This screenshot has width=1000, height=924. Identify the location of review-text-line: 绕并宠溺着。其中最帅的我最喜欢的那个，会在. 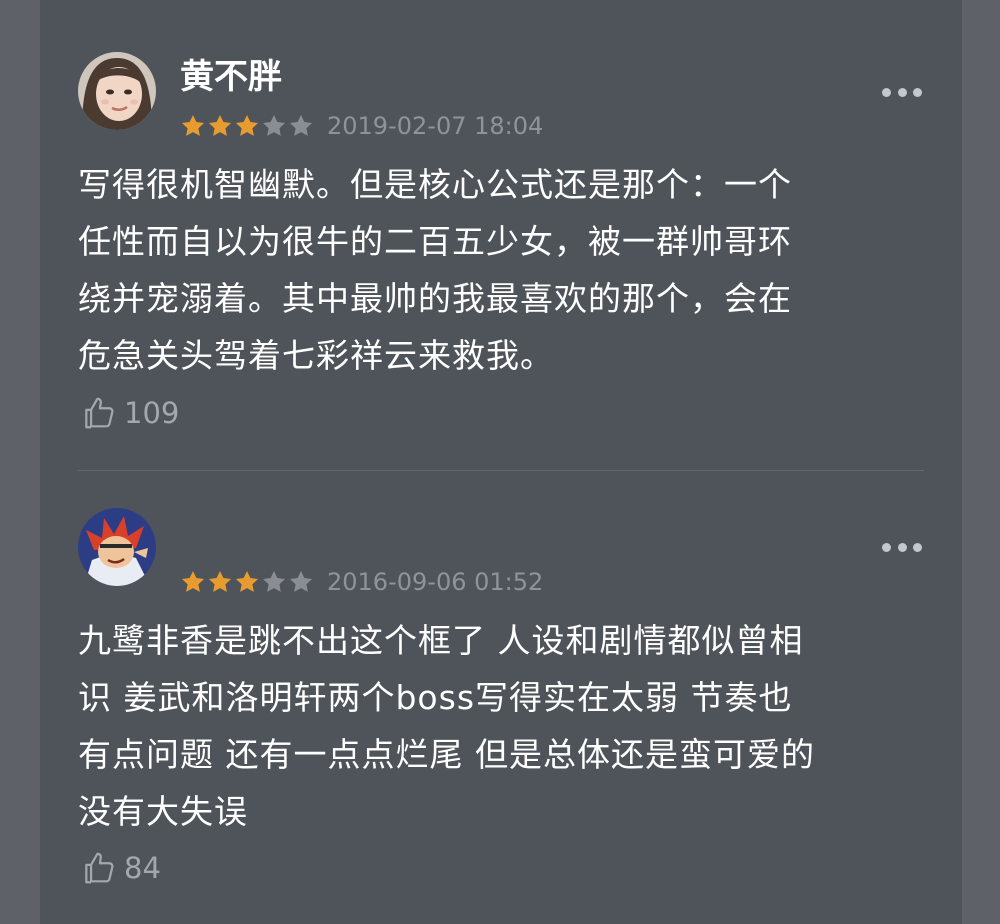
(435, 298).